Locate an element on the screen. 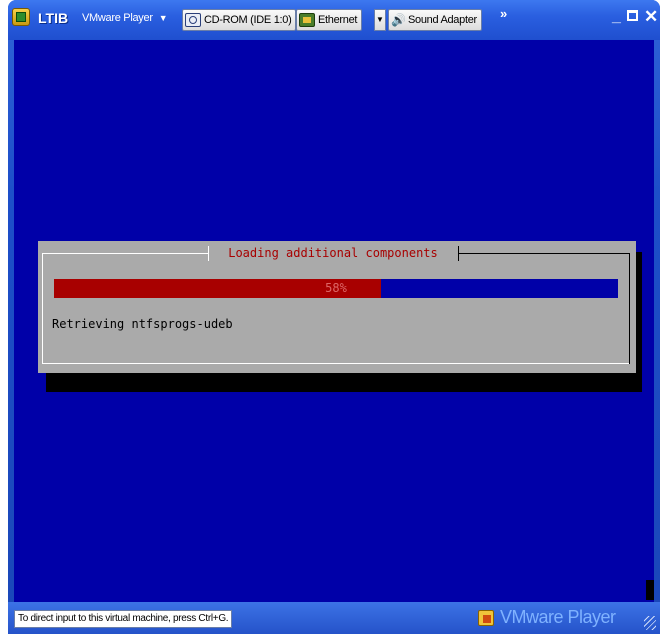 Image resolution: width=666 pixels, height=634 pixels. vm-icon is located at coordinates (21, 17).